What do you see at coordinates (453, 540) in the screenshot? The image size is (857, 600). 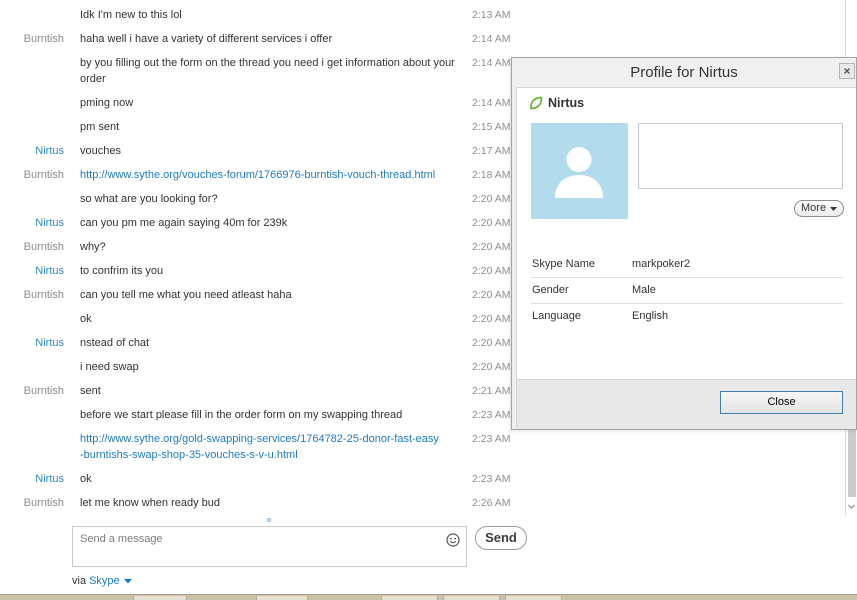 I see `smiley-icon` at bounding box center [453, 540].